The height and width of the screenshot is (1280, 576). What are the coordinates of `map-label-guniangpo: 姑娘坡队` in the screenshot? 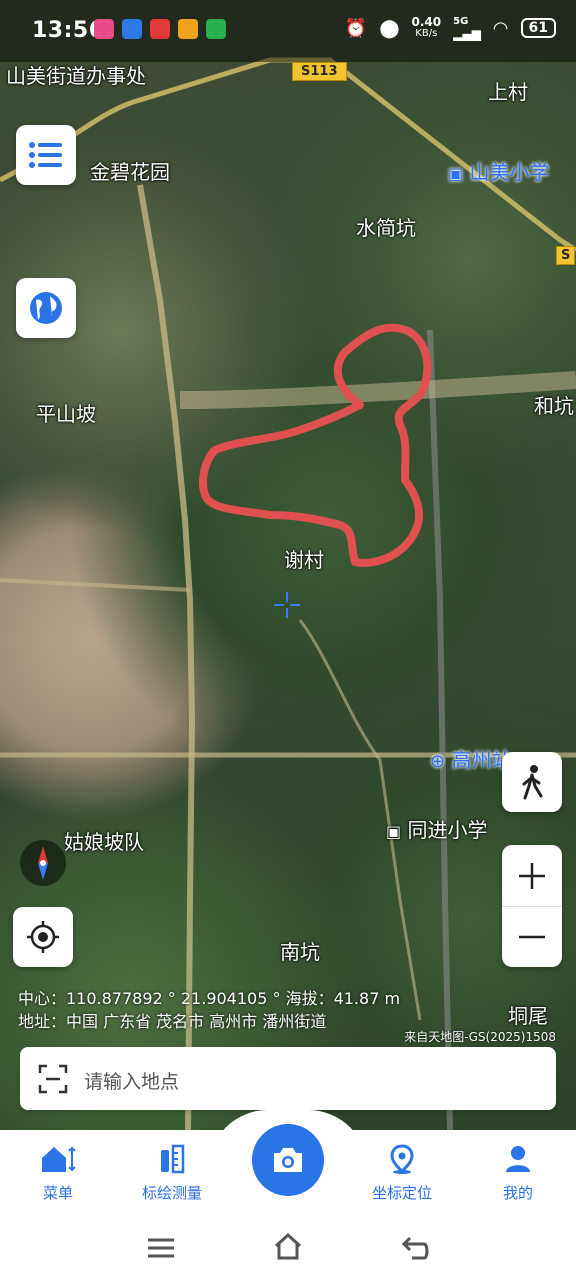 It's located at (104, 842).